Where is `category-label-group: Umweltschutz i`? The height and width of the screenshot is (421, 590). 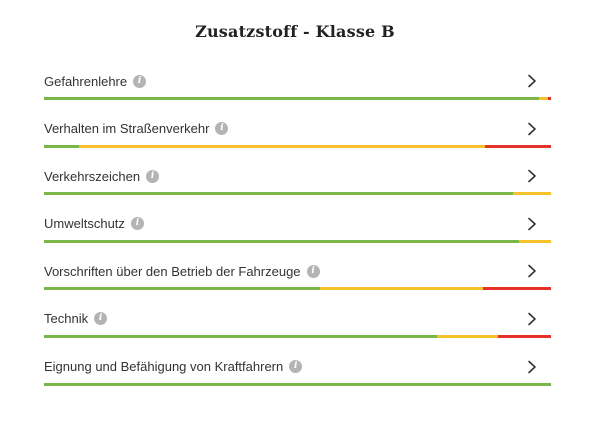 category-label-group: Umweltschutz i is located at coordinates (94, 224).